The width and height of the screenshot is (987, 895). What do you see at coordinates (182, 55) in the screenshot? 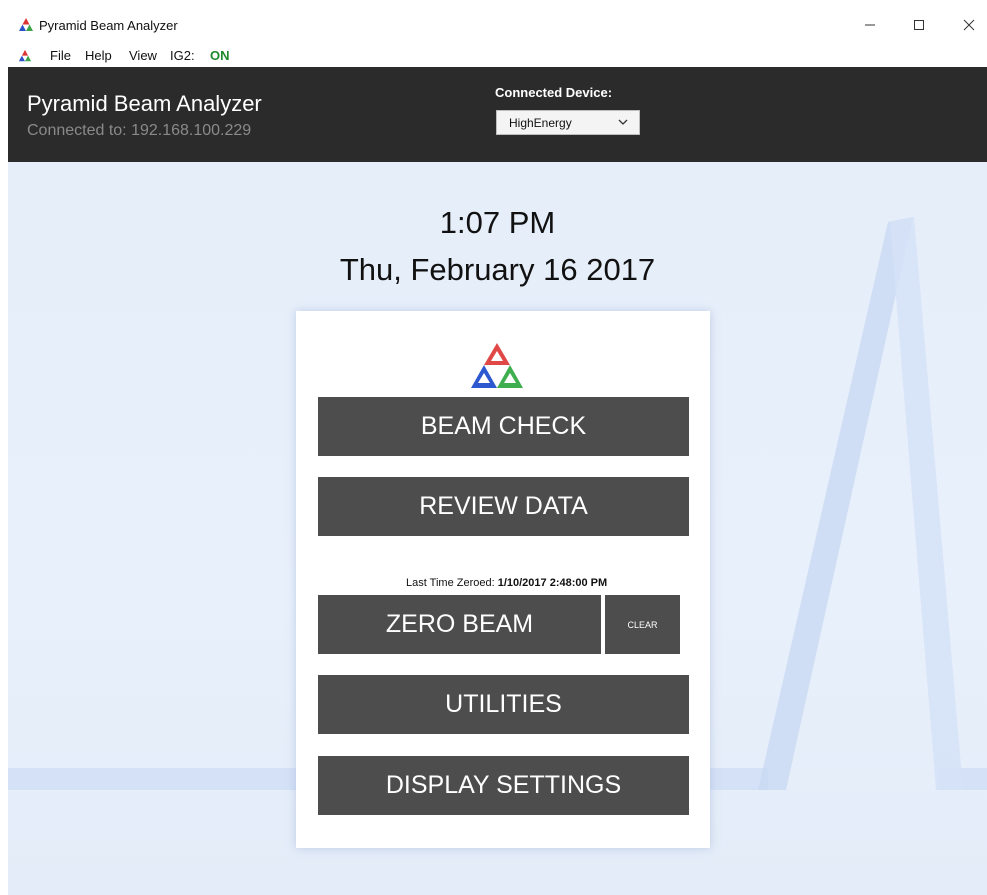
I see `menu-ig2: IG2:` at bounding box center [182, 55].